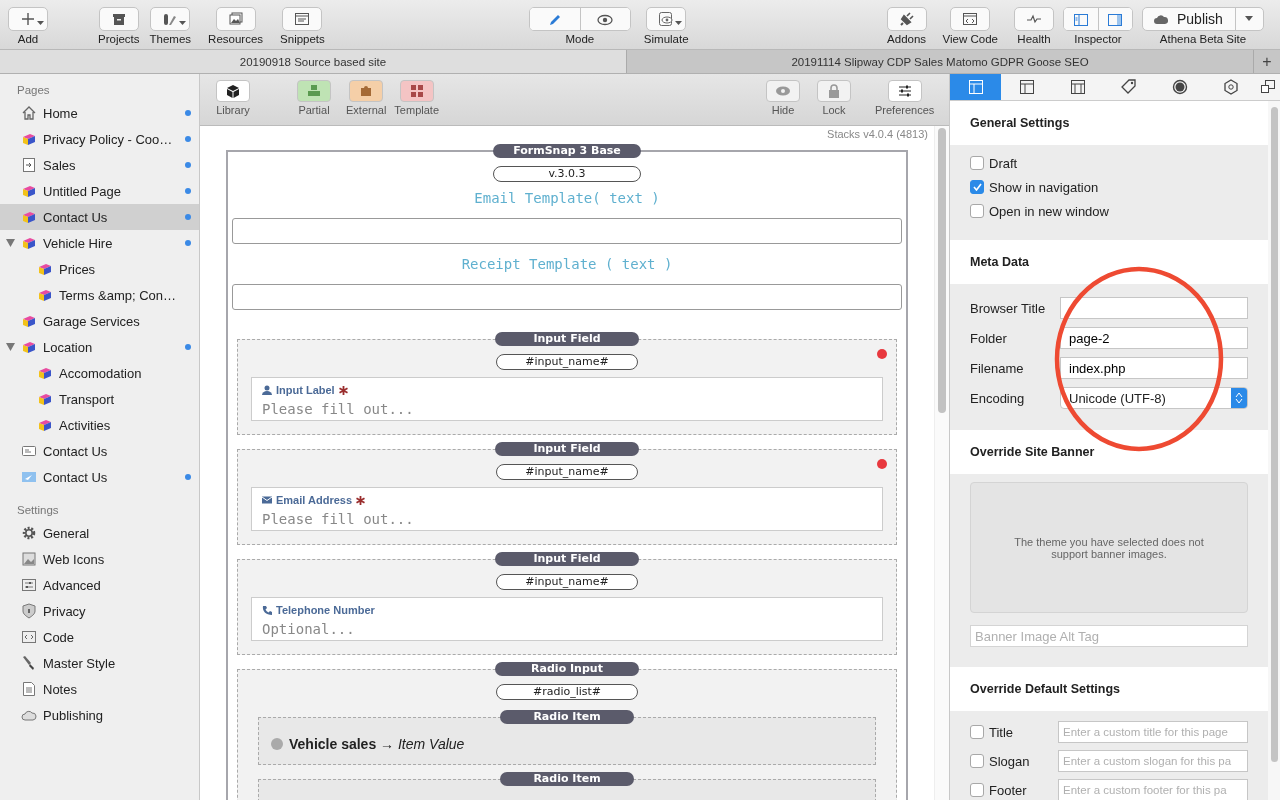 Image resolution: width=1280 pixels, height=800 pixels. Describe the element at coordinates (1128, 87) in the screenshot. I see `tag-icon` at that location.